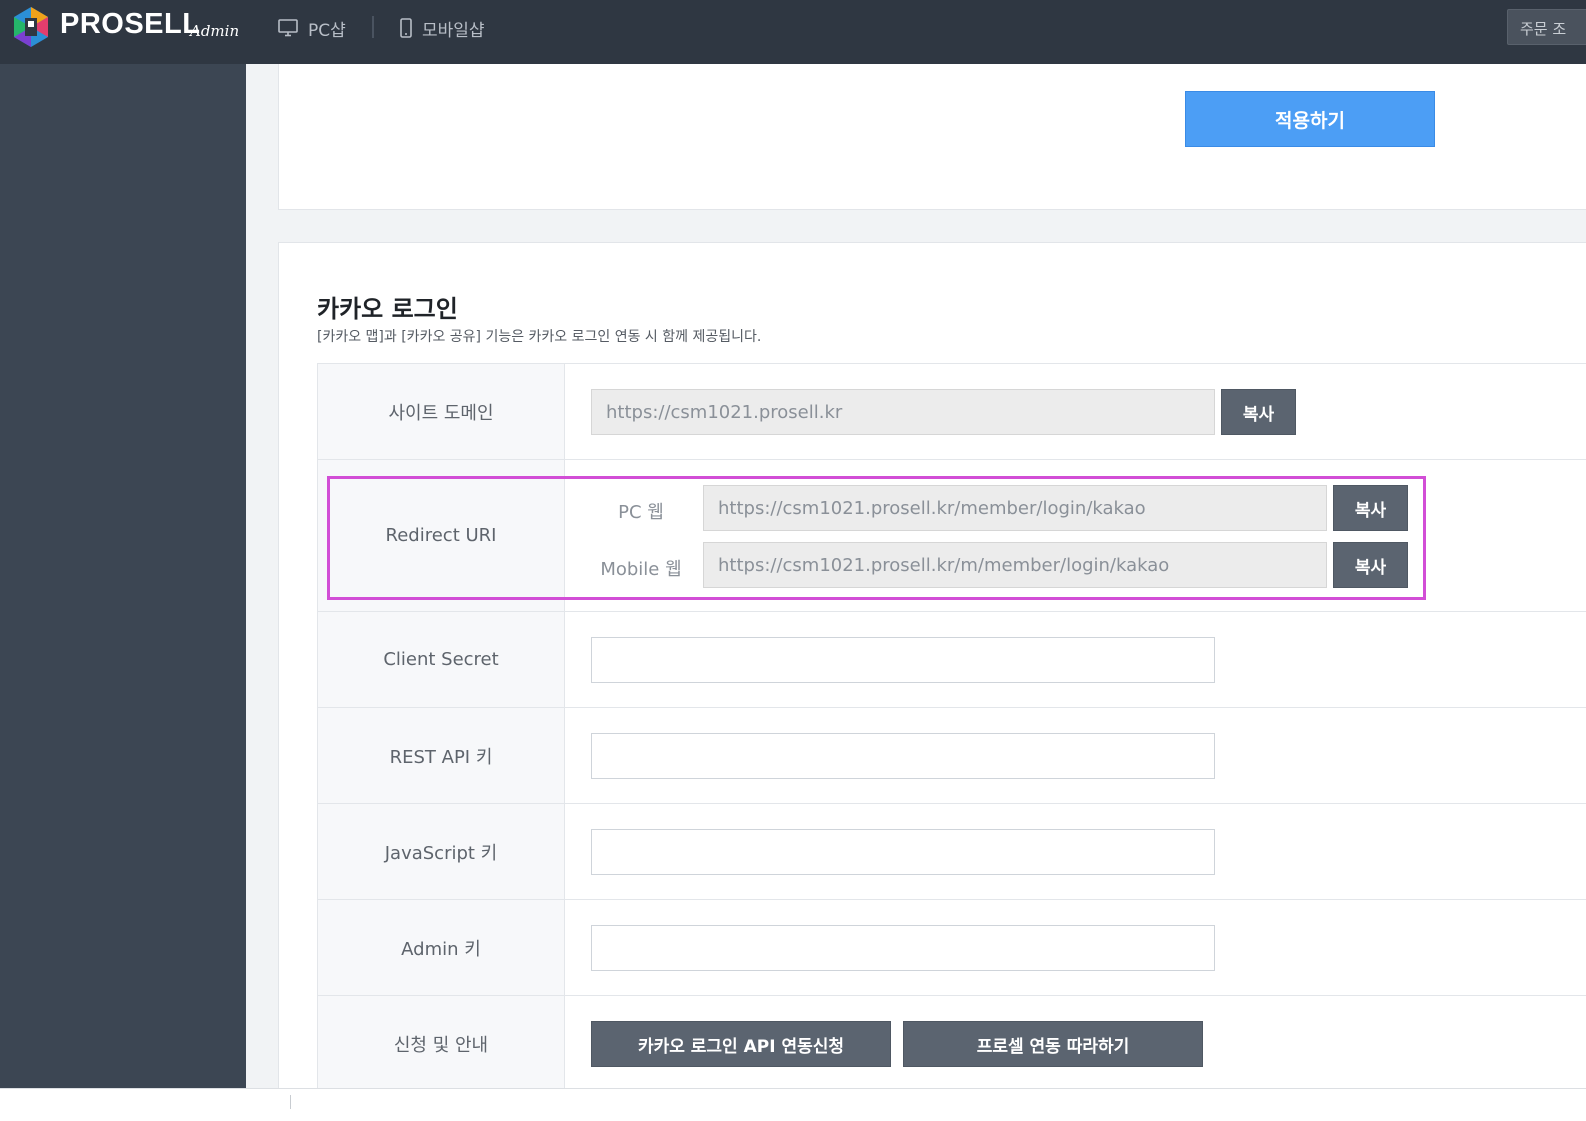  I want to click on row-site-domain: 사이트 도메인 https://csm1021.prosell.kr 복사, so click(951, 411).